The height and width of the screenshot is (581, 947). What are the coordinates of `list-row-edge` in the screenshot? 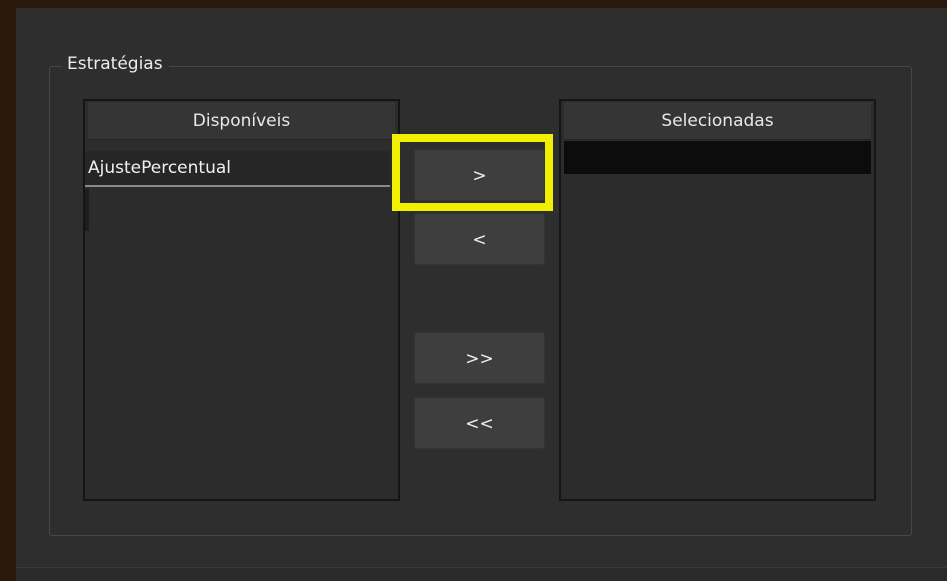 It's located at (87, 210).